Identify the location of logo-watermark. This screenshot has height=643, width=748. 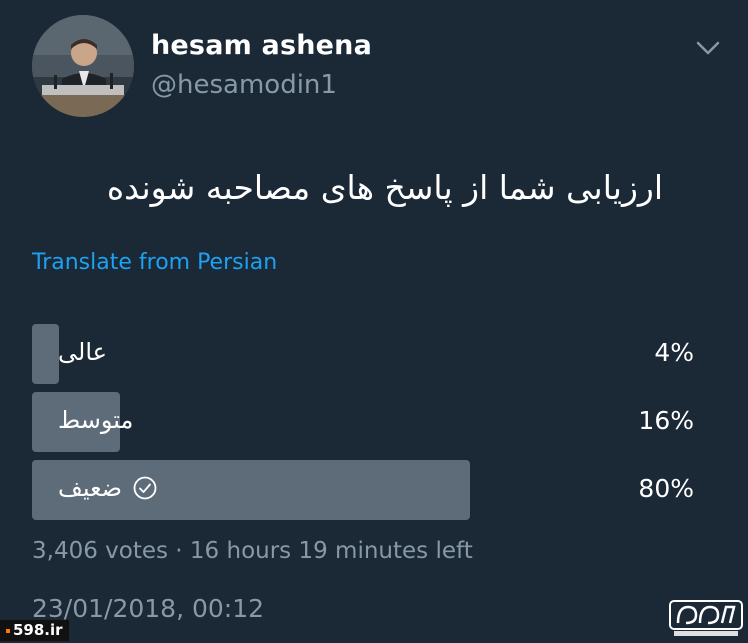
(706, 619).